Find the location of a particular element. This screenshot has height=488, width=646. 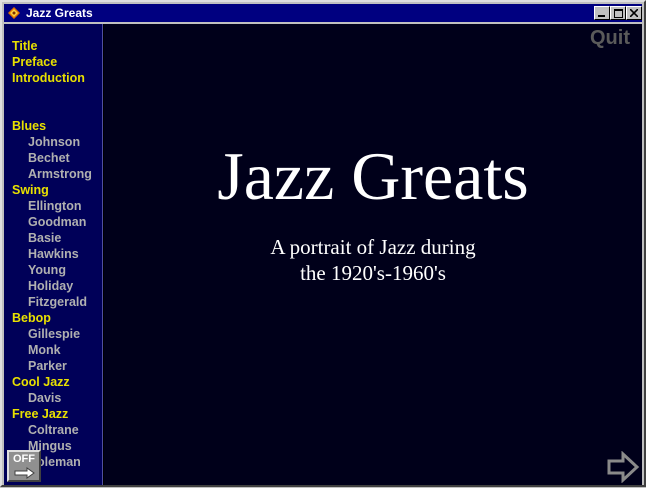

nav-item-monk: Monk is located at coordinates (44, 350).